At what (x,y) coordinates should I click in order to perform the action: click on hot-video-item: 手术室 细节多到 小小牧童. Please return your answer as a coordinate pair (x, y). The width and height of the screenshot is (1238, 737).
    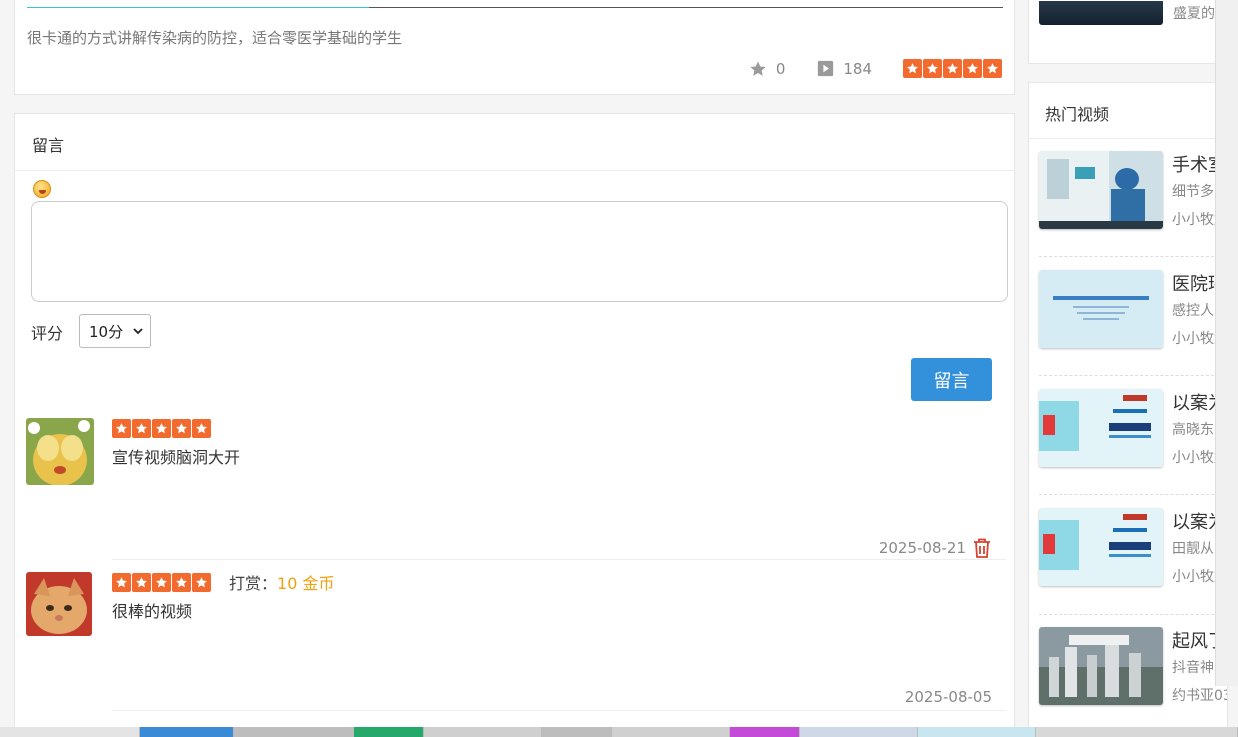
    Looking at the image, I should click on (1133, 206).